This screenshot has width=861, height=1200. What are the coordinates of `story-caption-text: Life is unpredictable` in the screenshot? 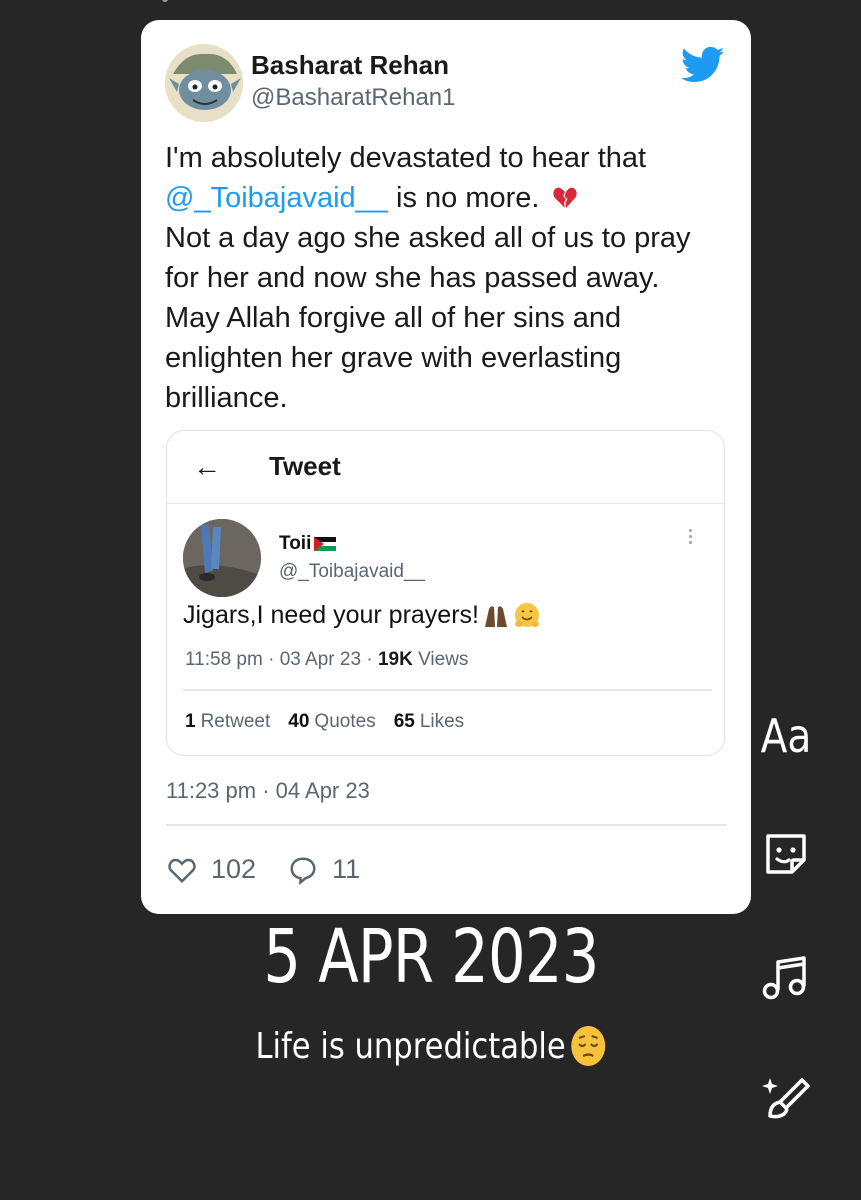 It's located at (410, 1046).